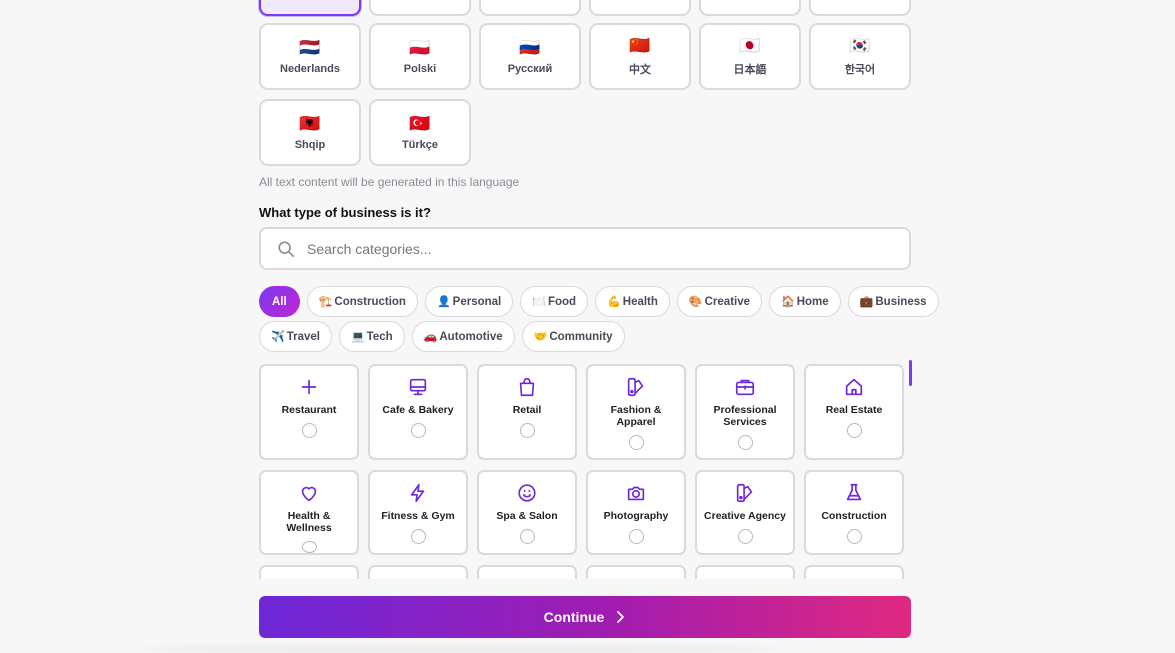 Image resolution: width=1175 pixels, height=653 pixels. Describe the element at coordinates (303, 336) in the screenshot. I see `chip-label: Travel` at that location.